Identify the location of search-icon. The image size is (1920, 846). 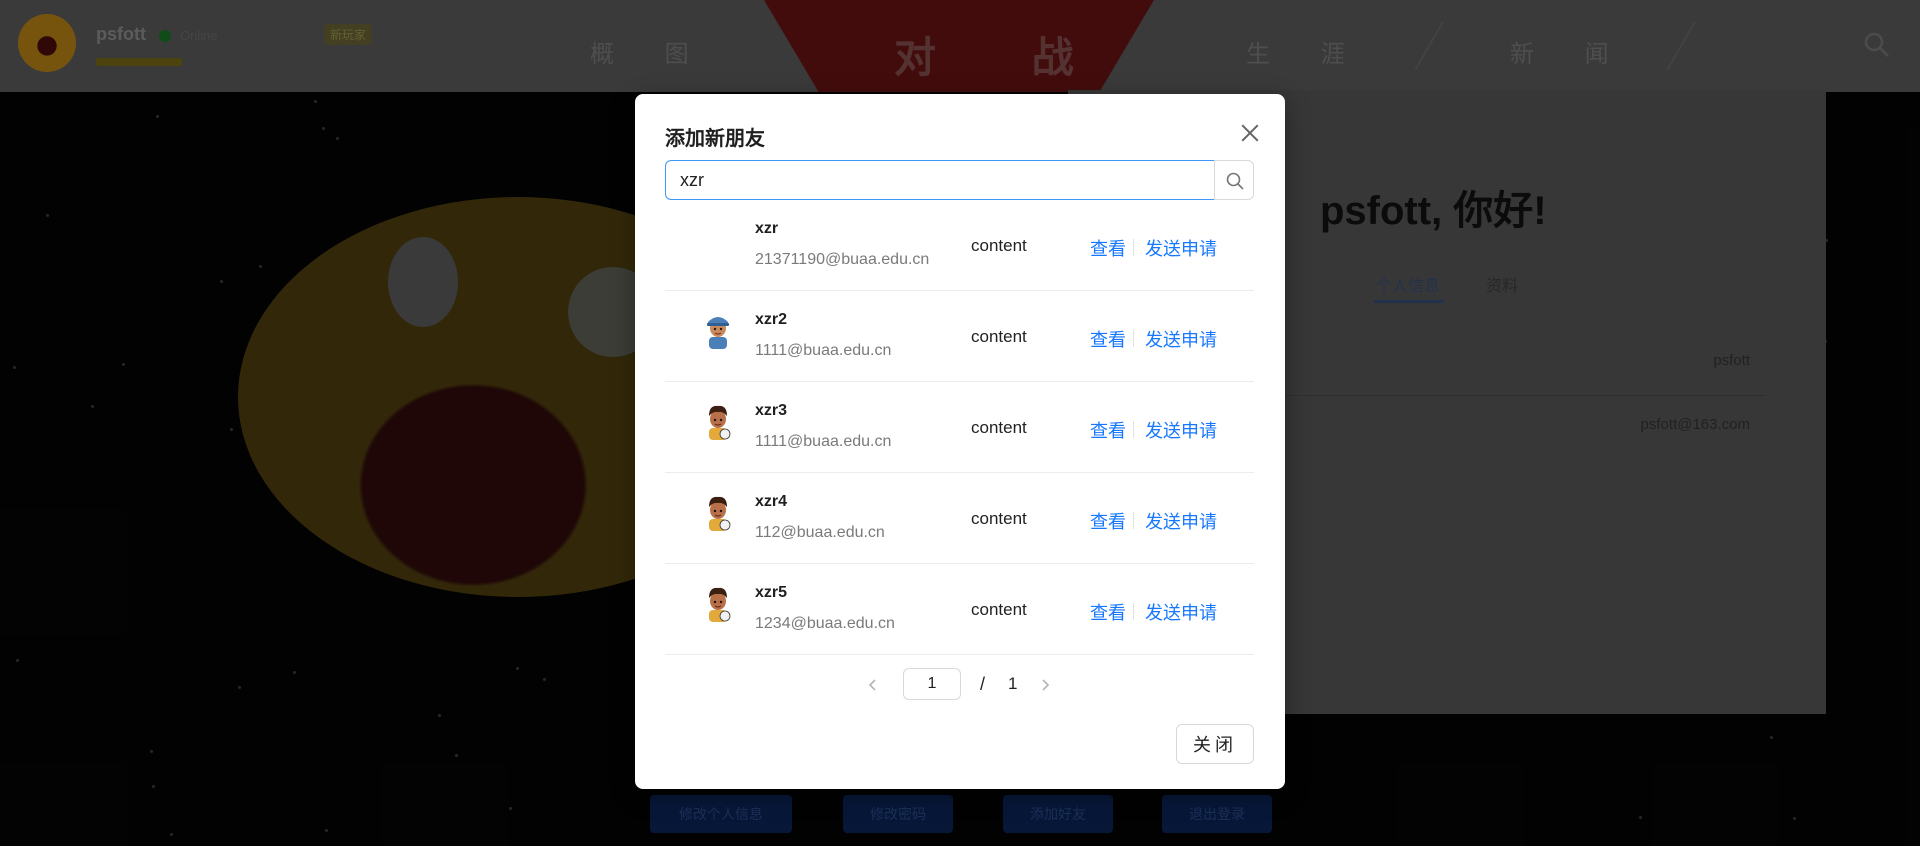
(1235, 181).